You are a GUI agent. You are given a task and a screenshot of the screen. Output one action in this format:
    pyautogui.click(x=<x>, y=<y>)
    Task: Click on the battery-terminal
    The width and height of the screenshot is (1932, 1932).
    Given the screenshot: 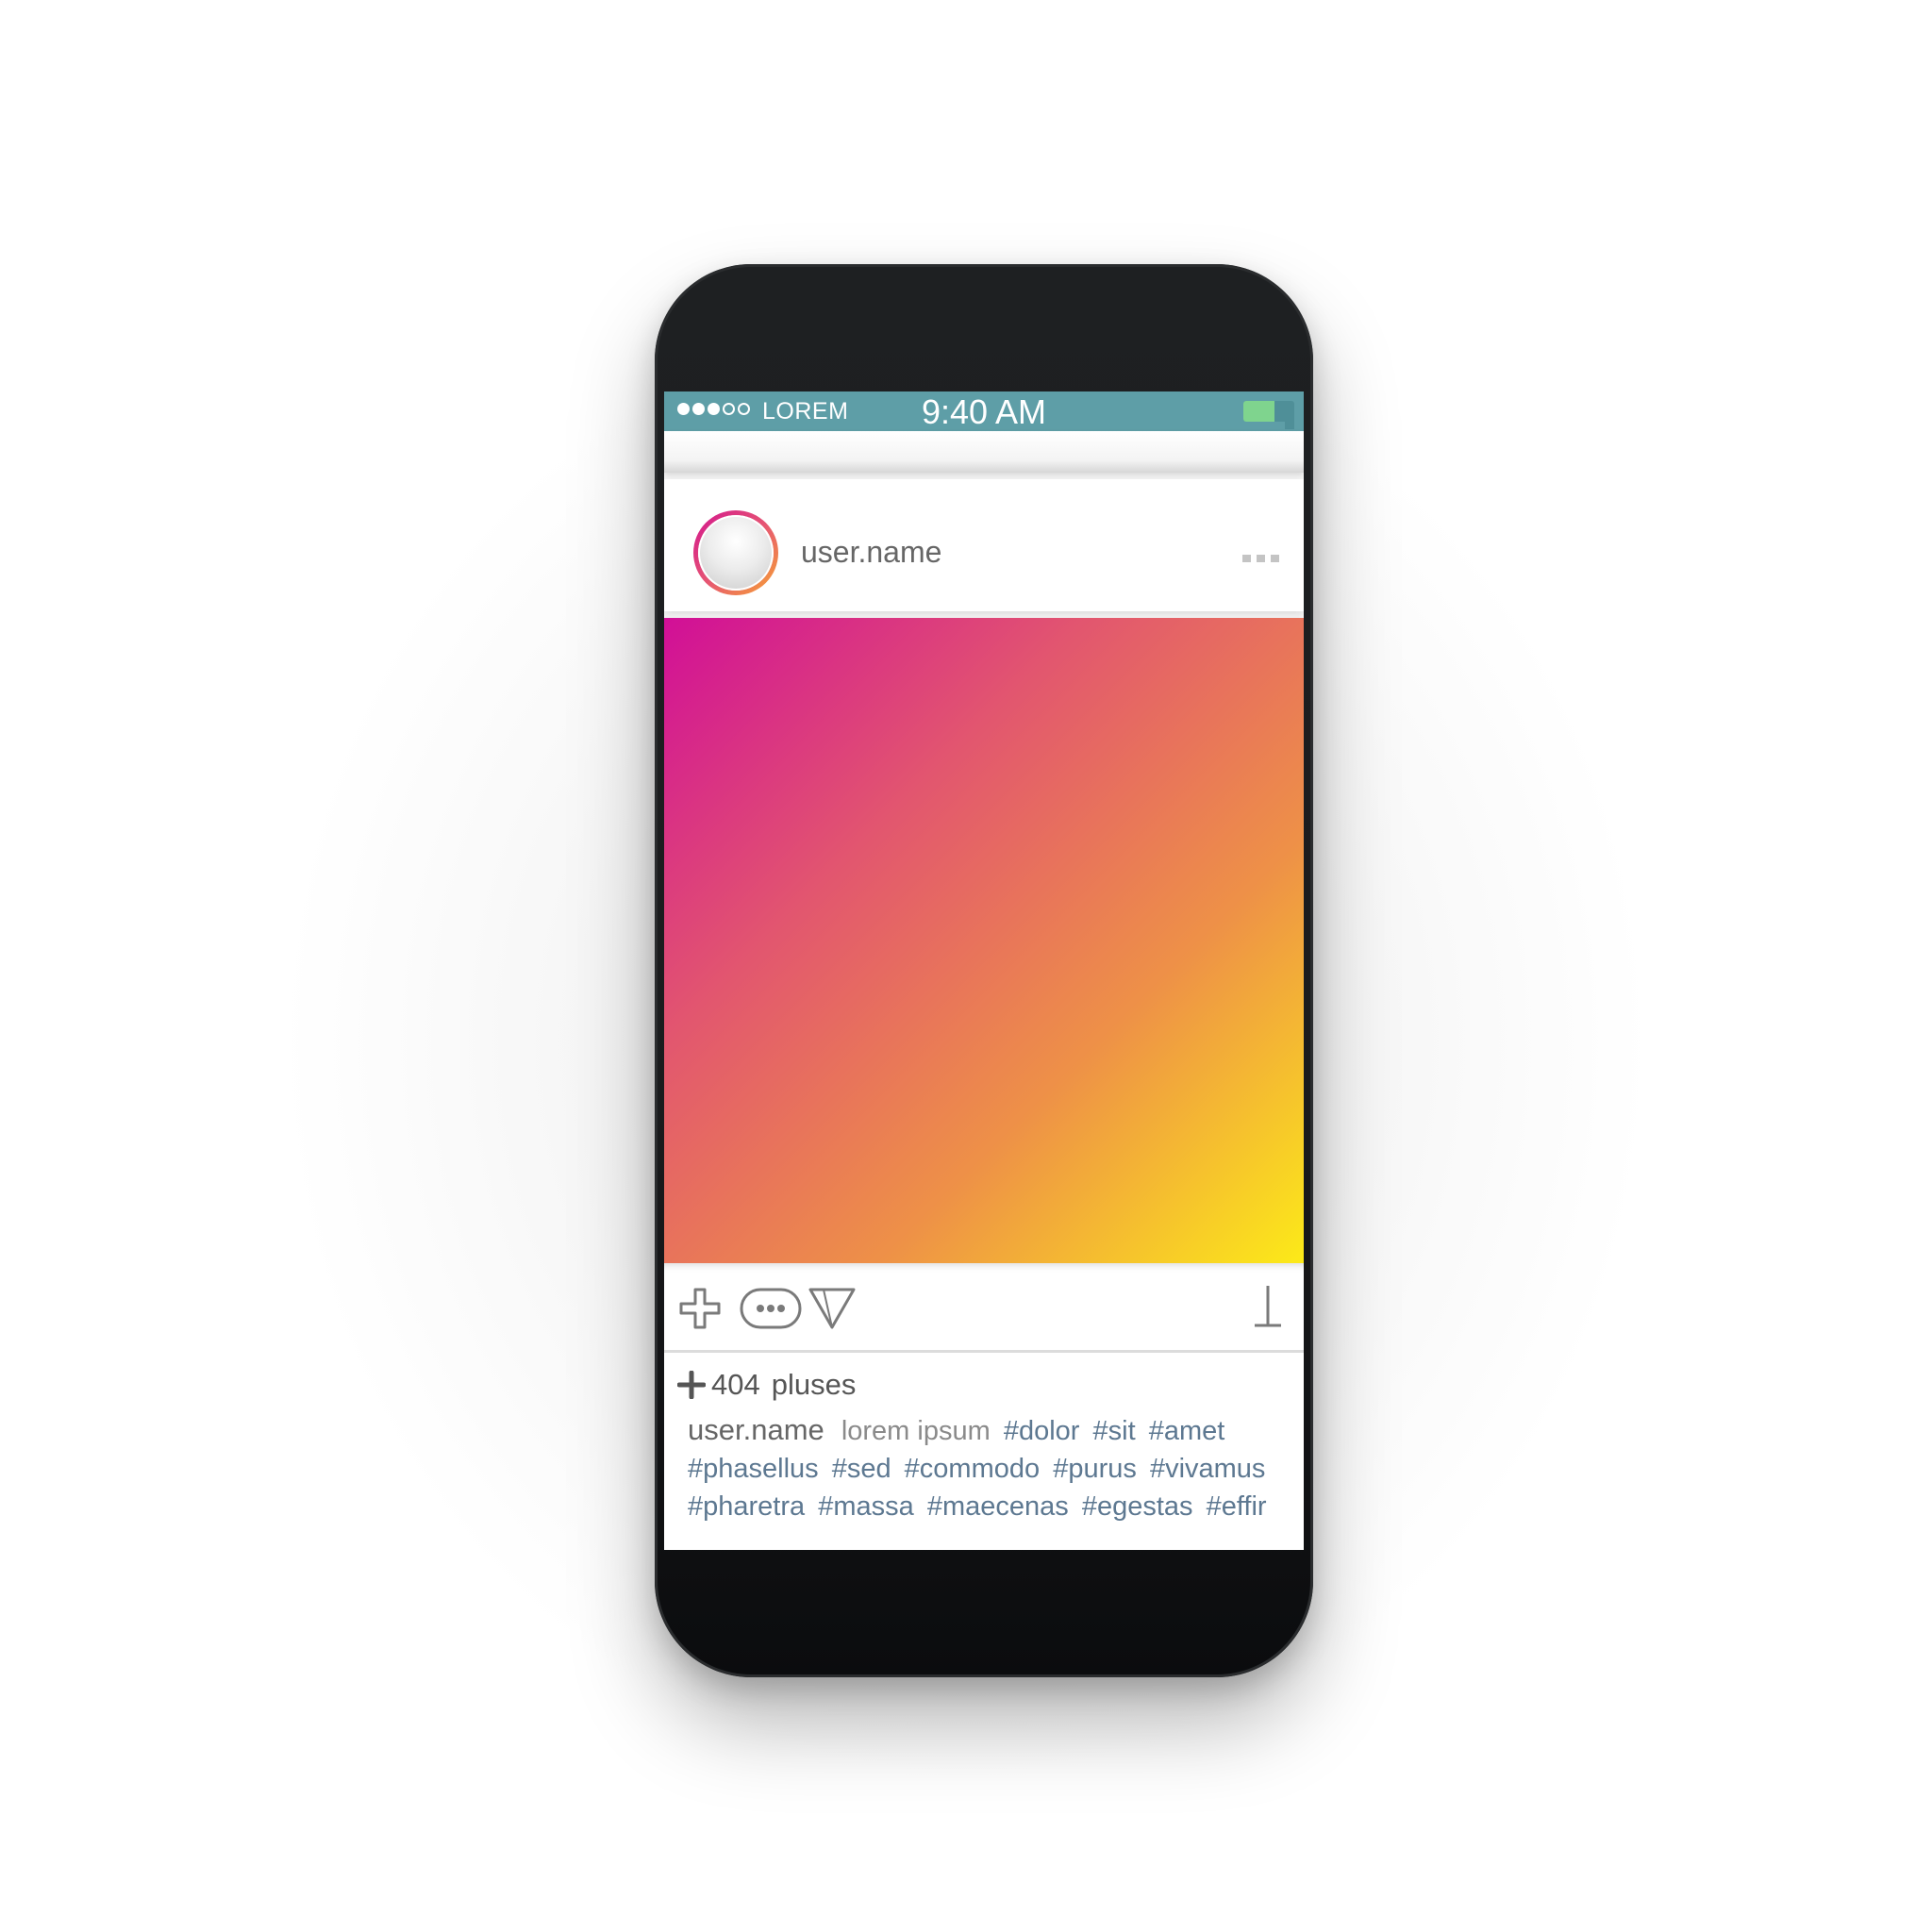 What is the action you would take?
    pyautogui.click(x=1290, y=421)
    